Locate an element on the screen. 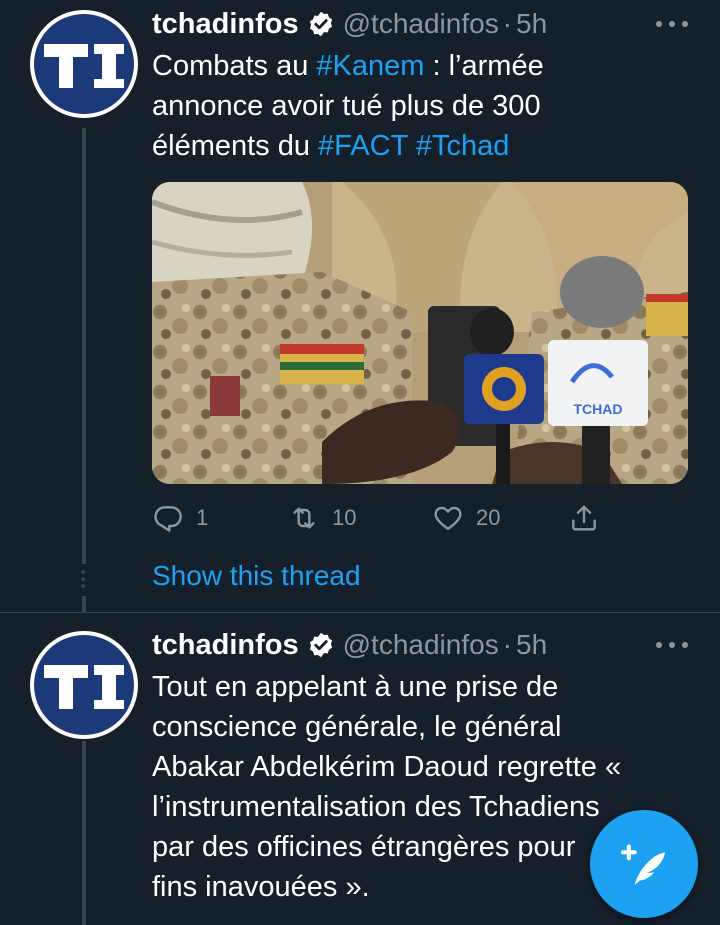  show-thread-link: Show this thread is located at coordinates (256, 576).